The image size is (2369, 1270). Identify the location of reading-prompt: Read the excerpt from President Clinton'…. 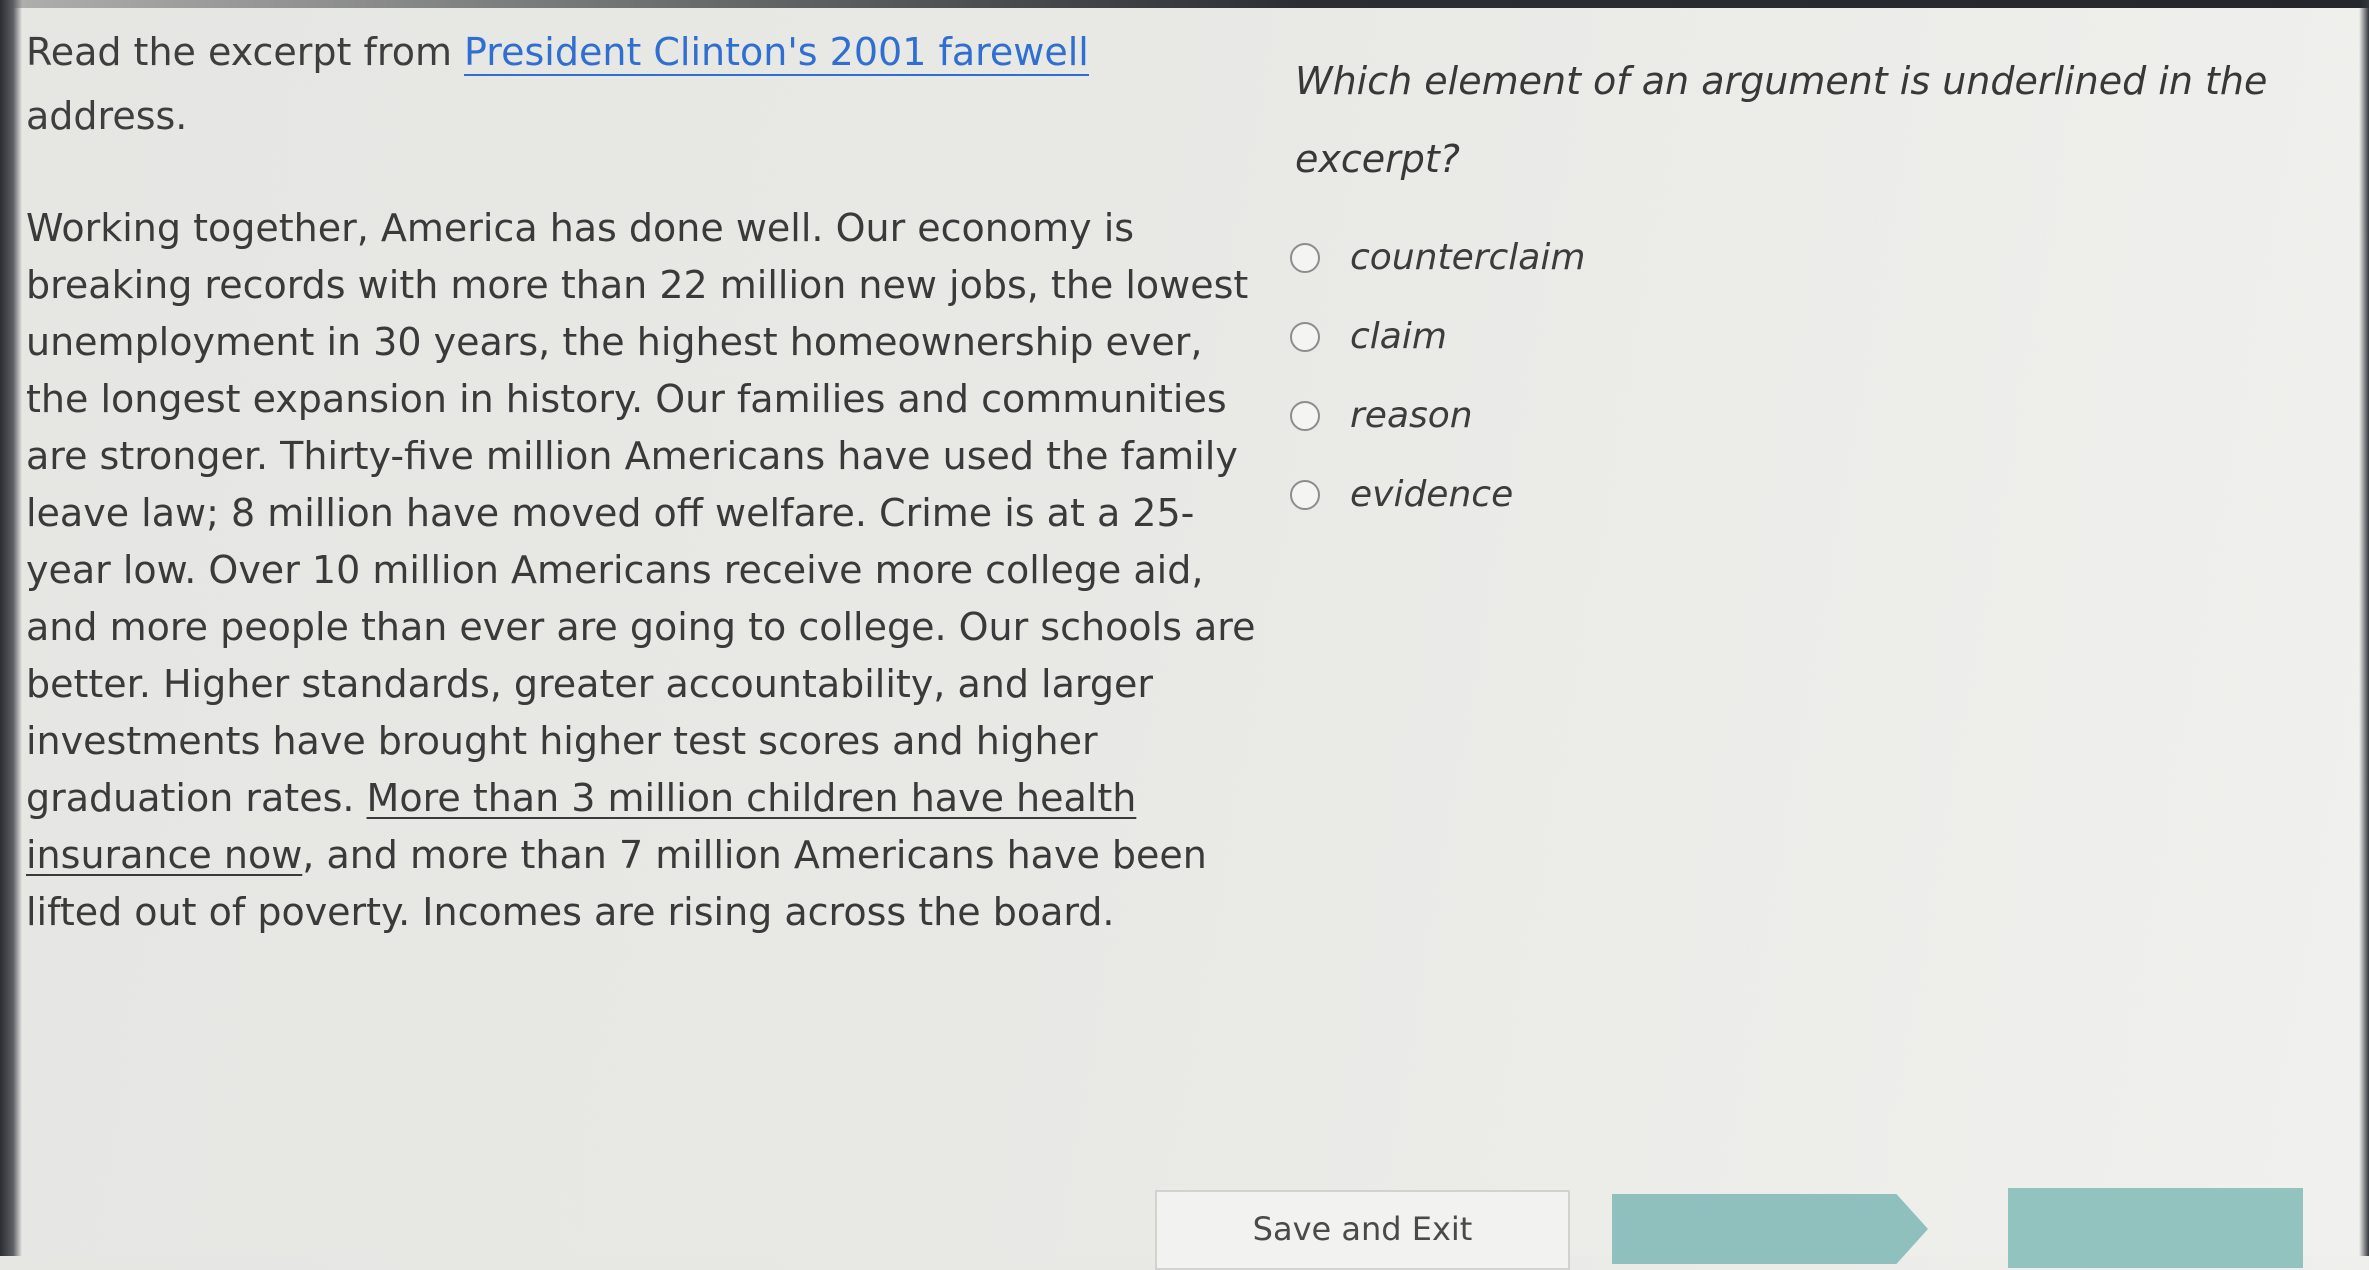
(641, 84).